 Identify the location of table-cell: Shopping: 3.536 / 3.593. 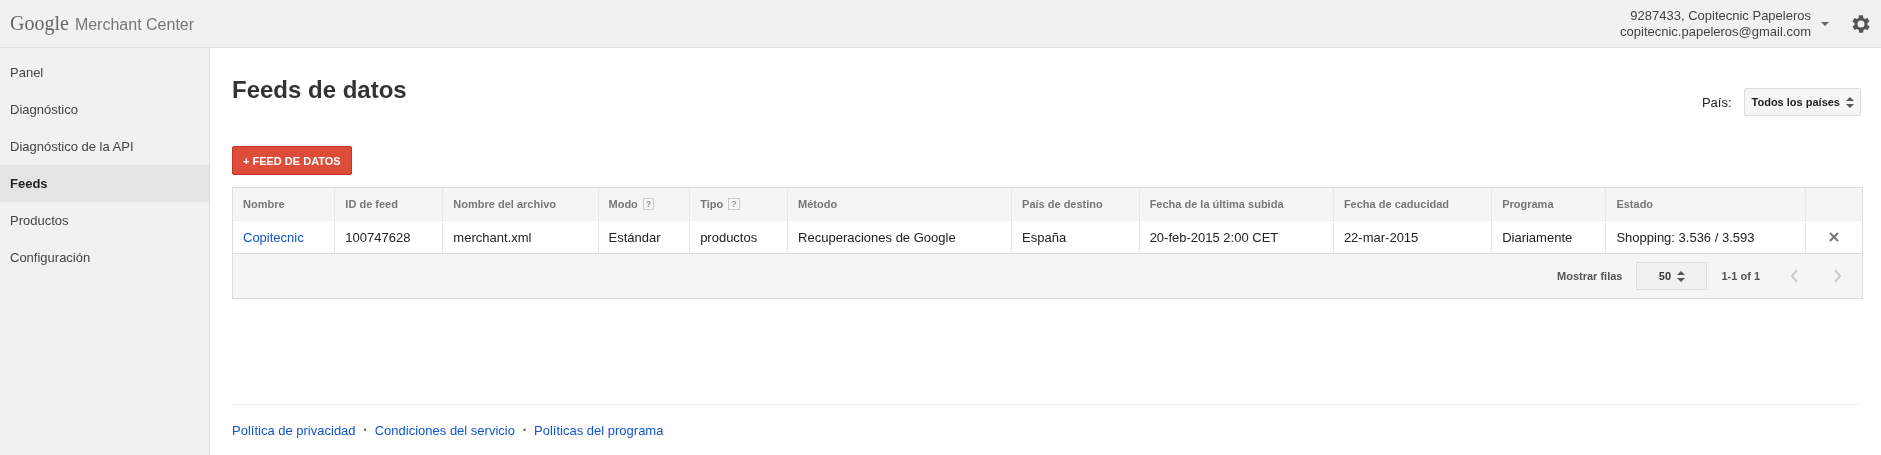
(1685, 237).